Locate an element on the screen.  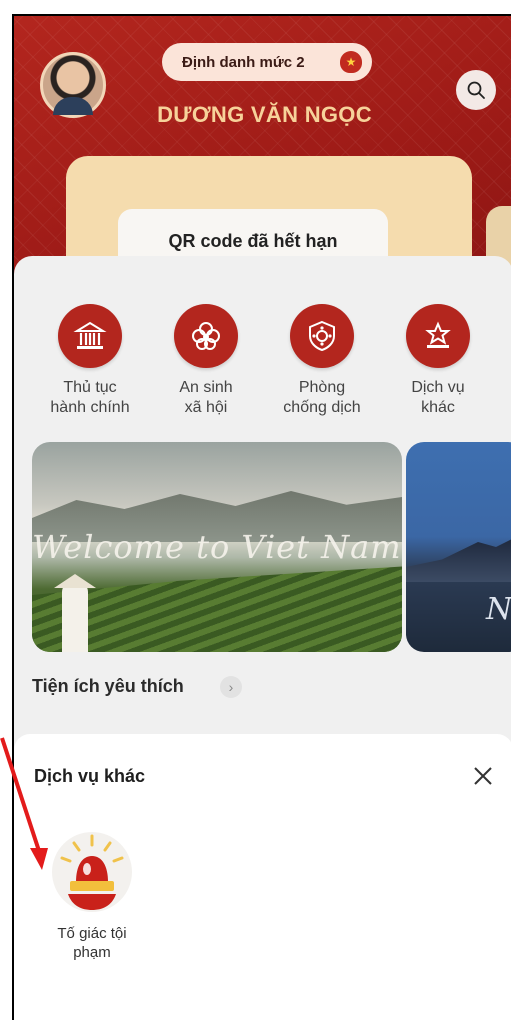
banner-city: N is located at coordinates (458, 547).